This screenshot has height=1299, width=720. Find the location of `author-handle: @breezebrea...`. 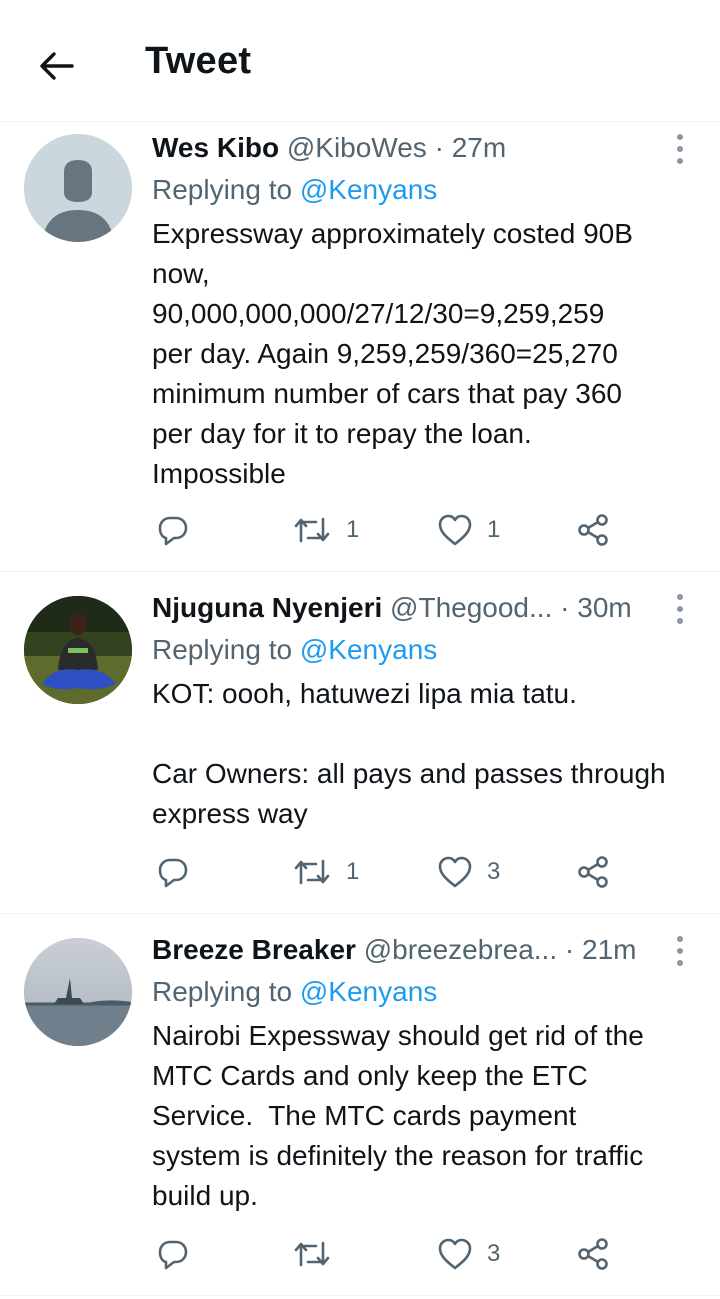

author-handle: @breezebrea... is located at coordinates (460, 949).